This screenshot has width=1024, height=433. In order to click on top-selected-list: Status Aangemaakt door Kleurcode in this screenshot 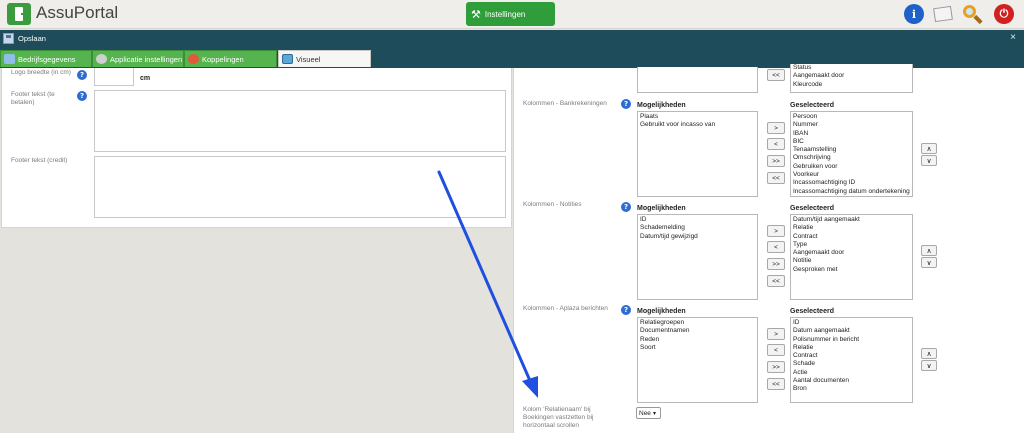, I will do `click(851, 78)`.